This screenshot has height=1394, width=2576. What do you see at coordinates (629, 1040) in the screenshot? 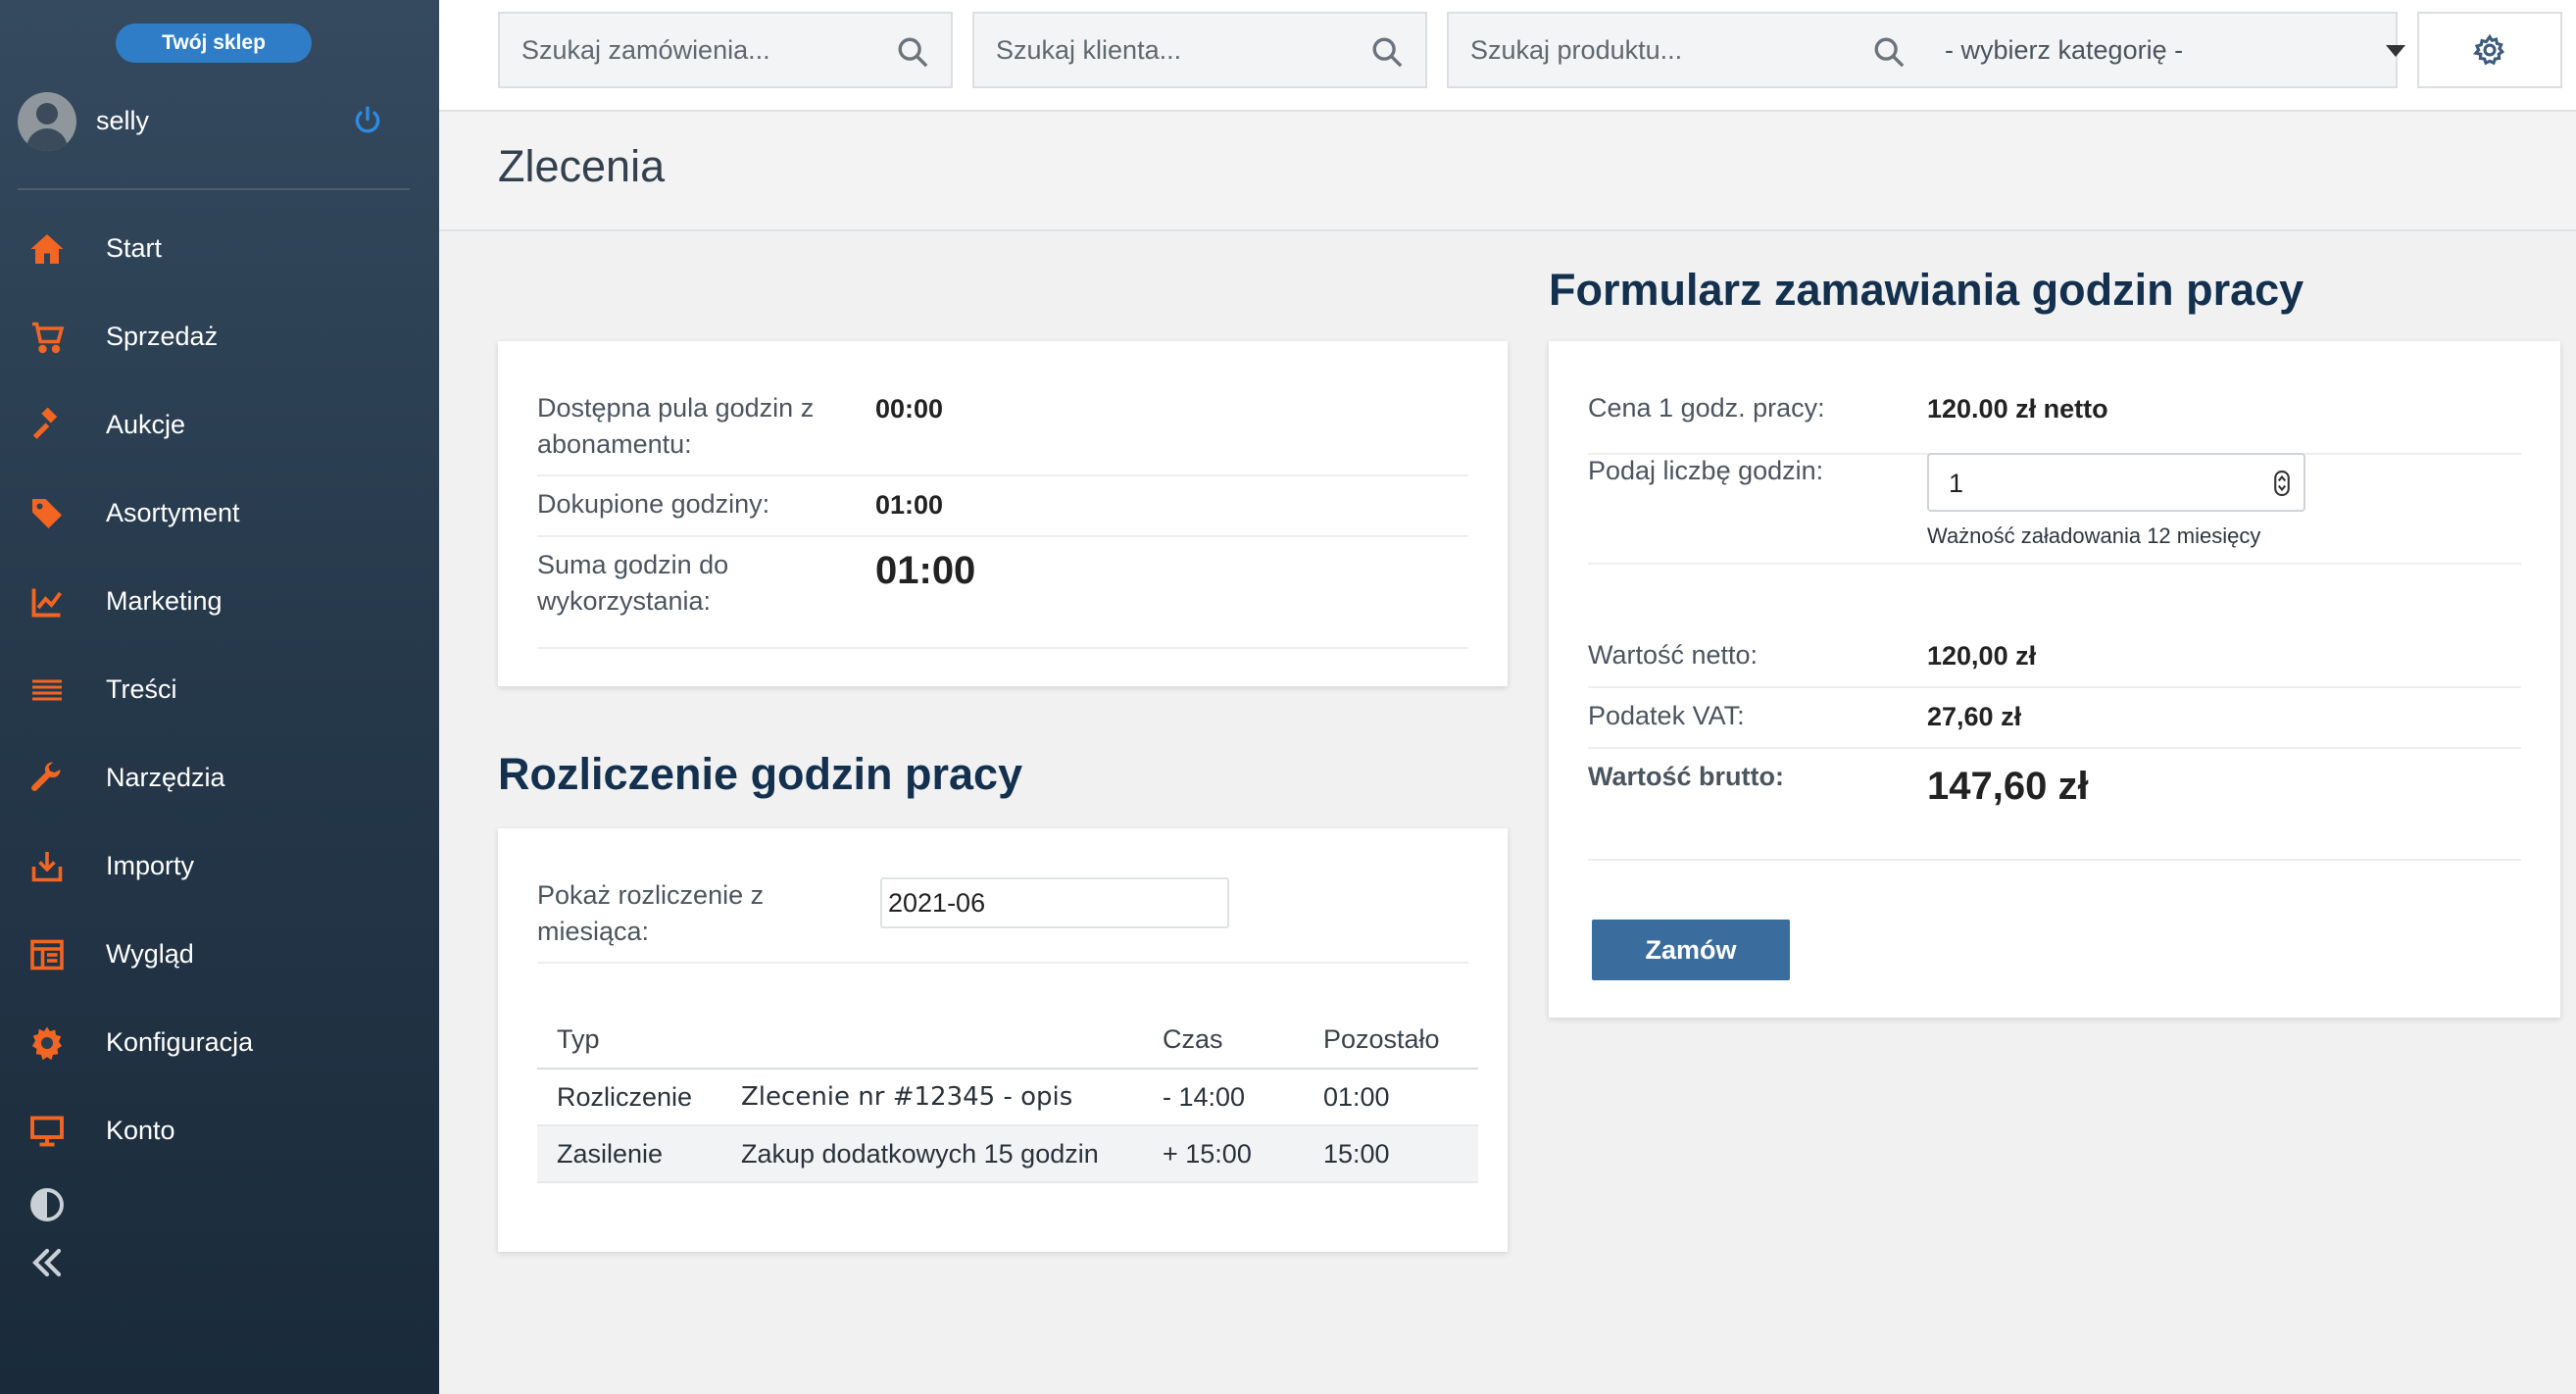
I see `column-header-type: Typ` at bounding box center [629, 1040].